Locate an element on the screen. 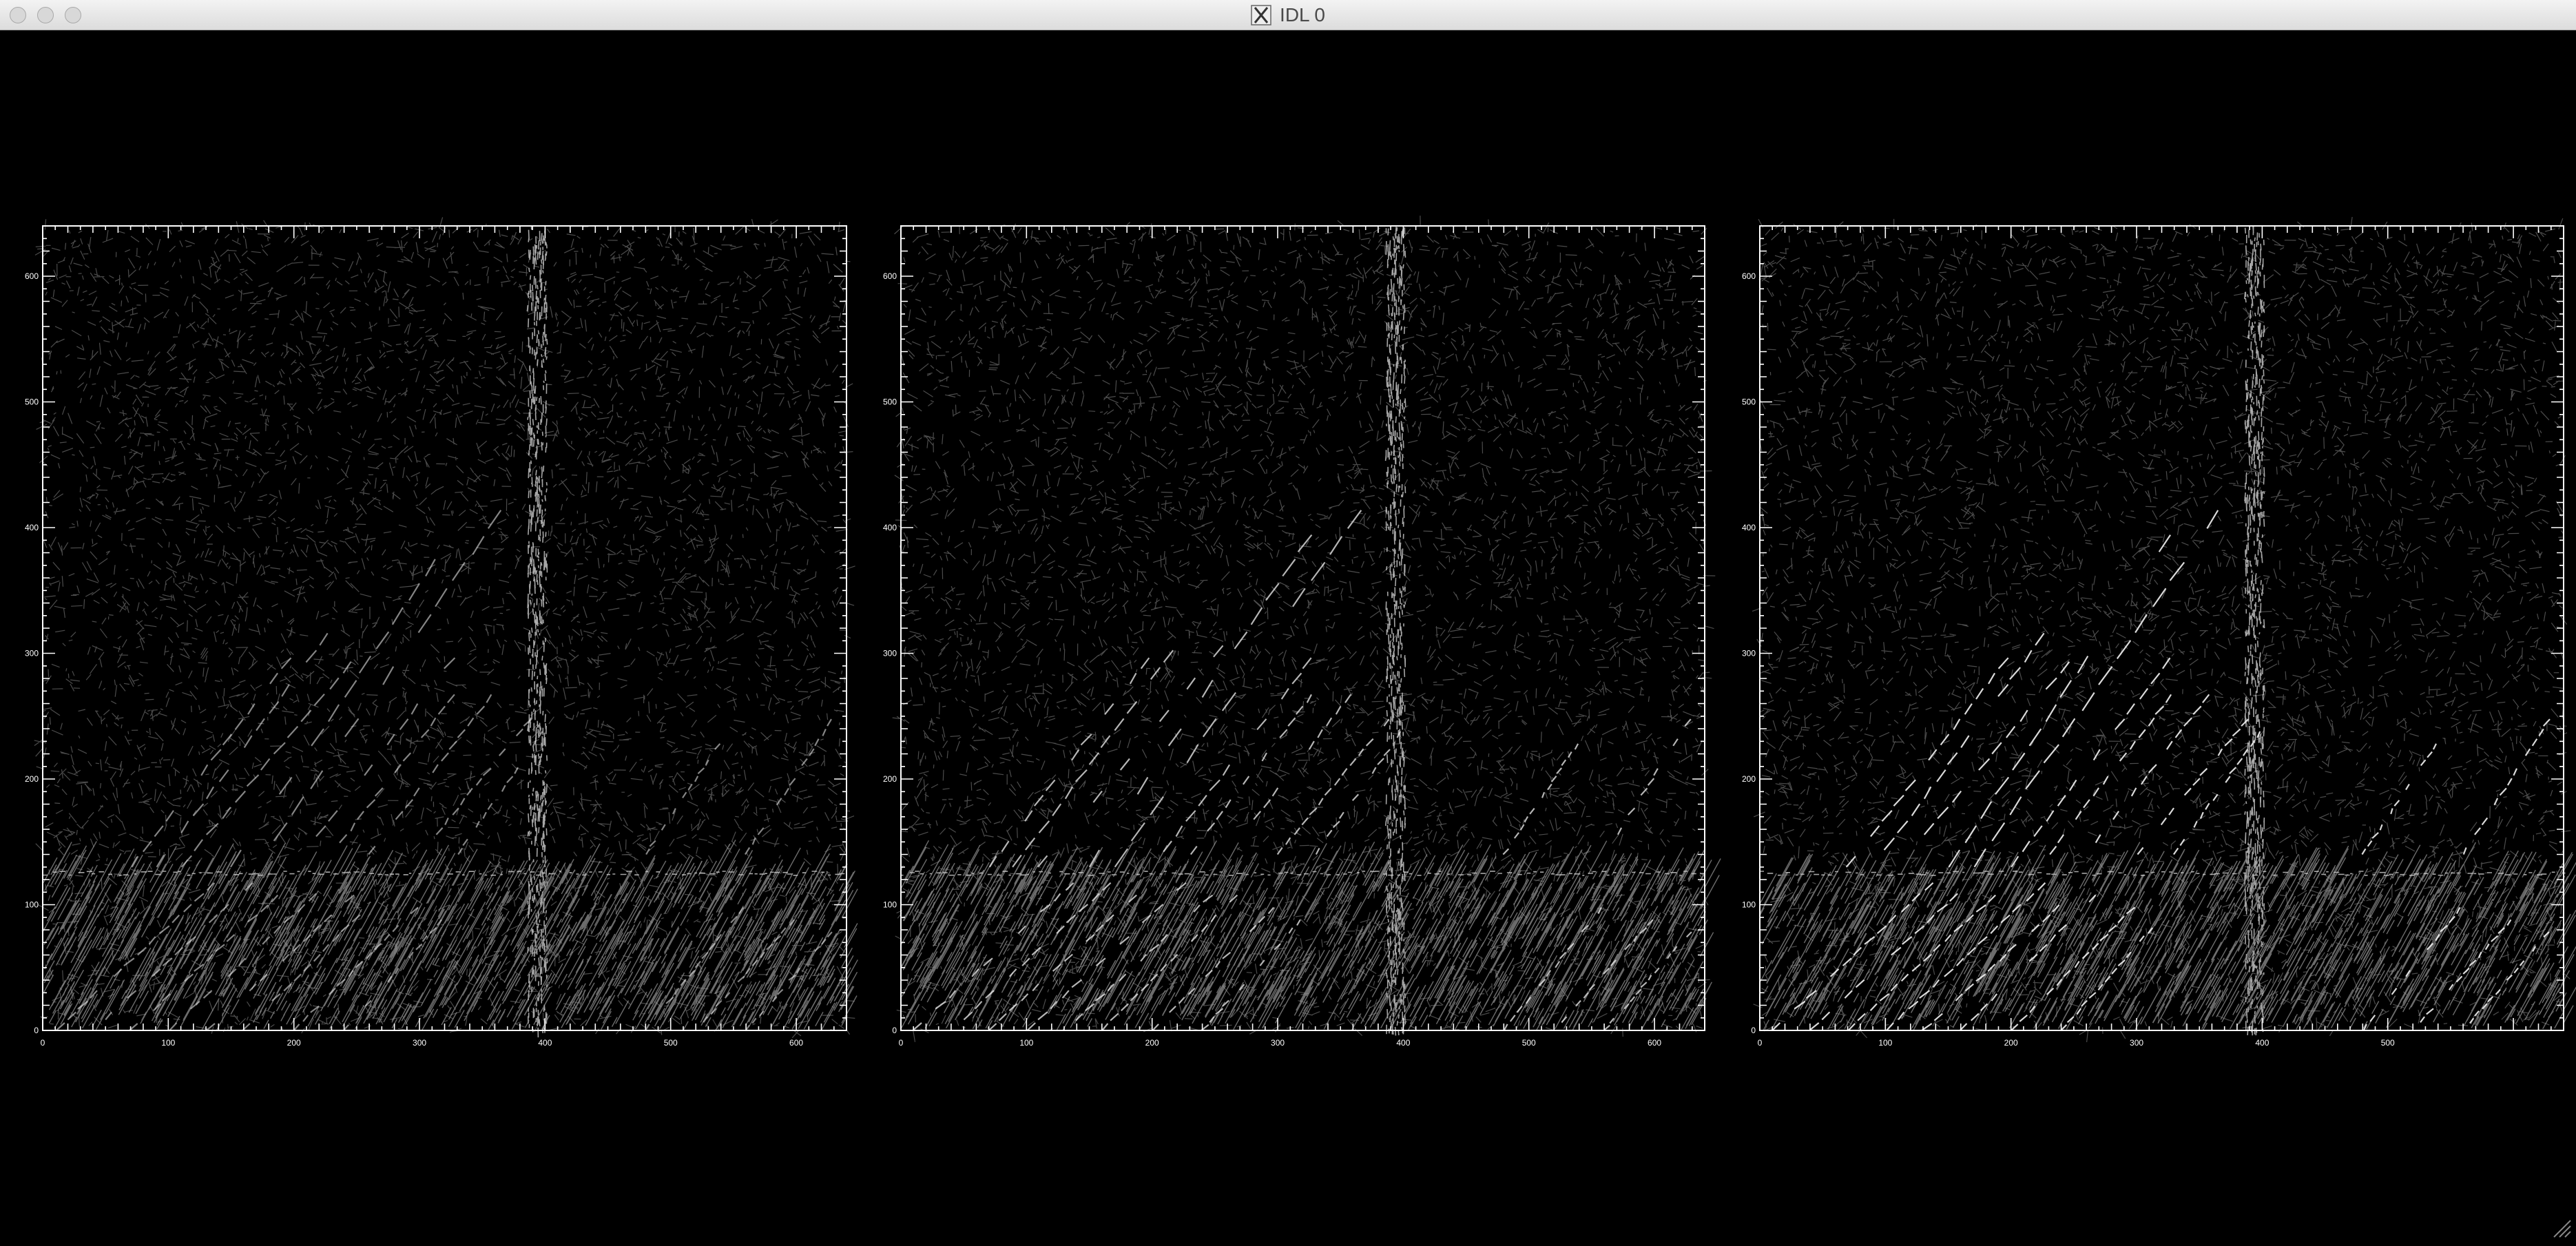  diagonal-streaks is located at coordinates (1302, 770).